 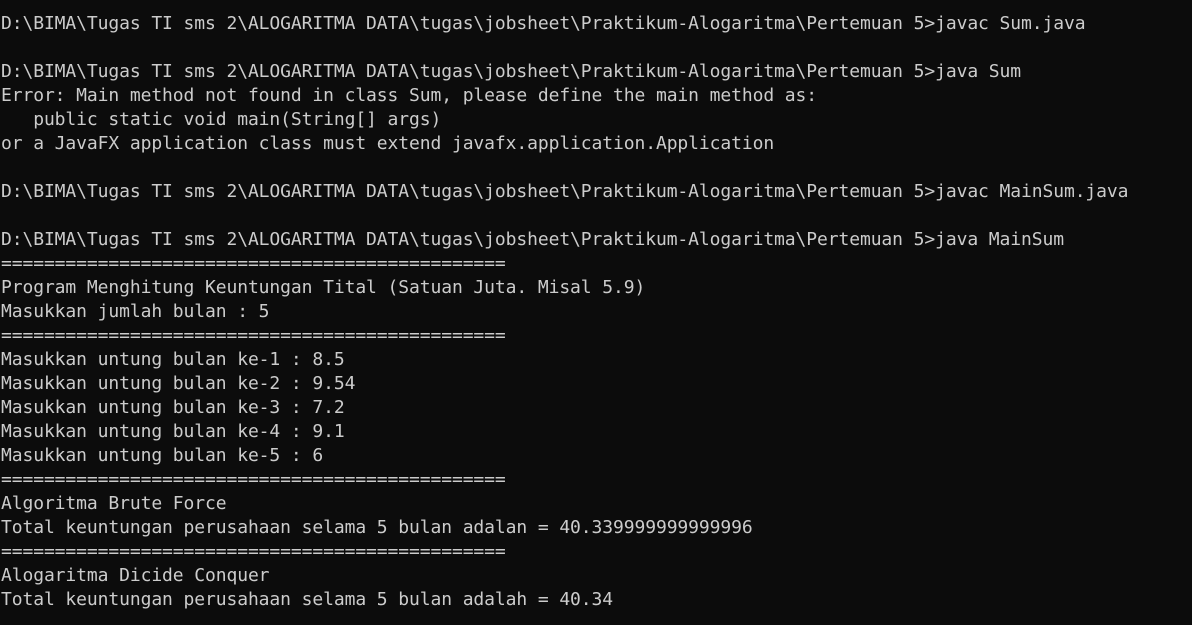 What do you see at coordinates (114, 503) in the screenshot?
I see `terminal-line: Algoritma Brute Force` at bounding box center [114, 503].